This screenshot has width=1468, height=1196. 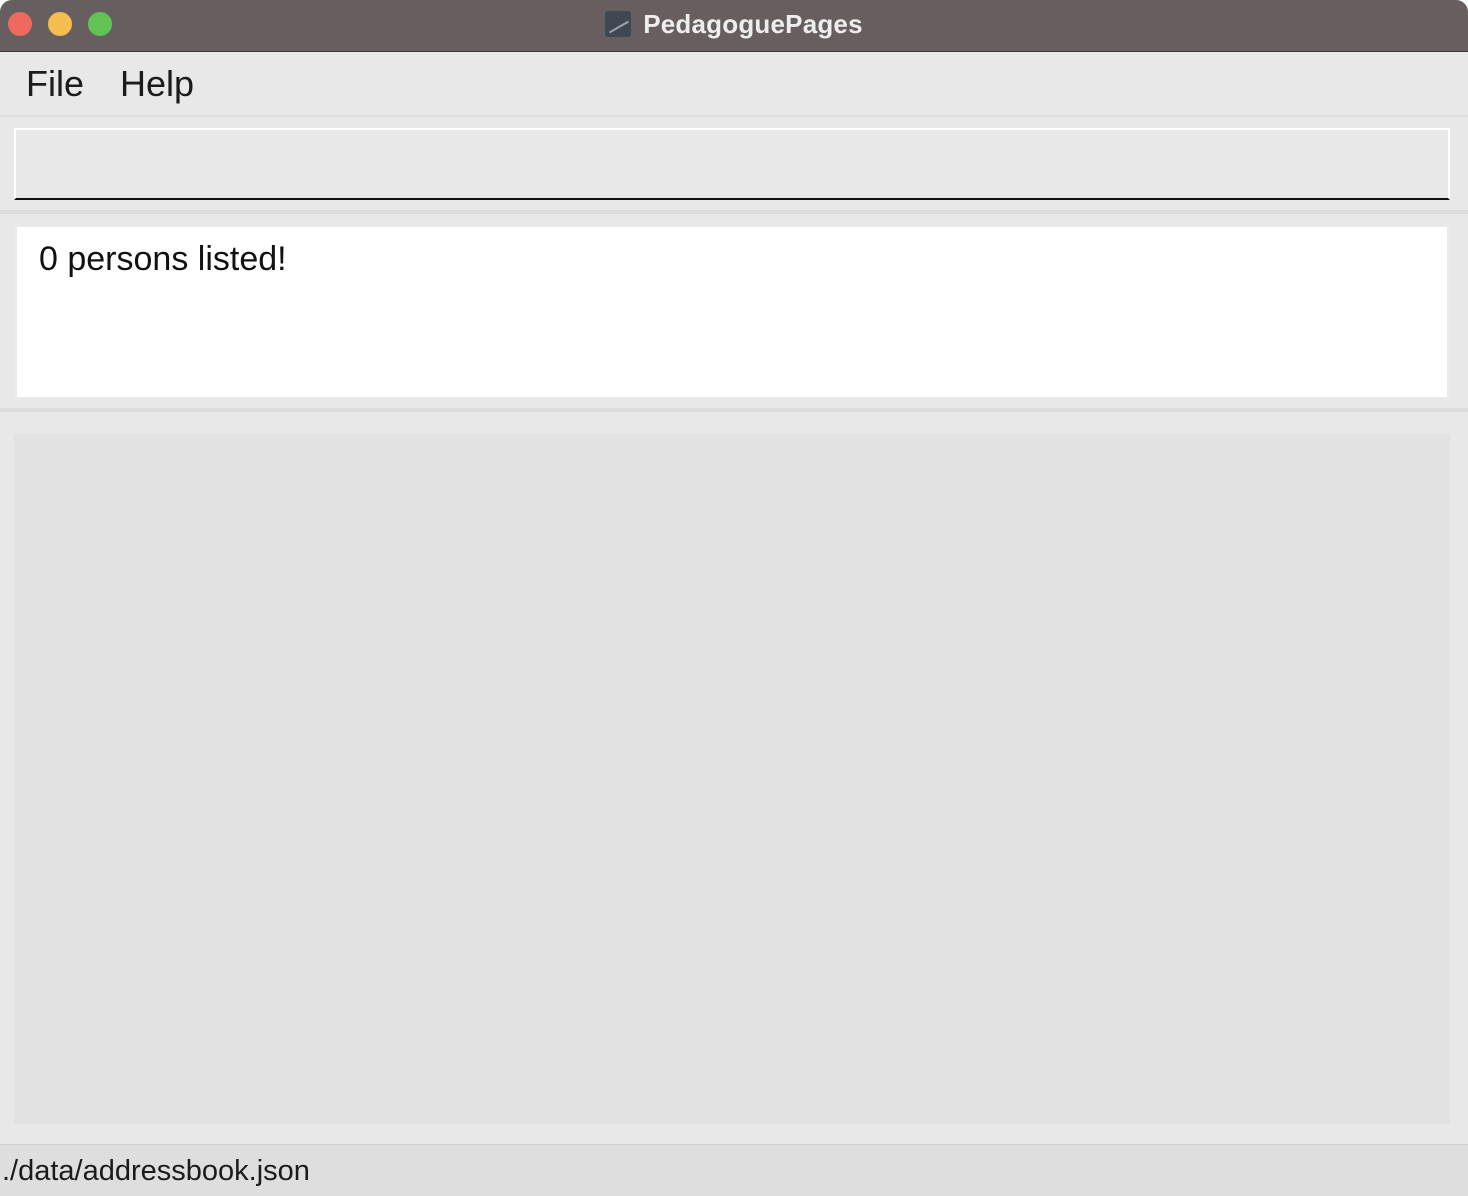 I want to click on window-title: PedagoguePages, so click(x=753, y=23).